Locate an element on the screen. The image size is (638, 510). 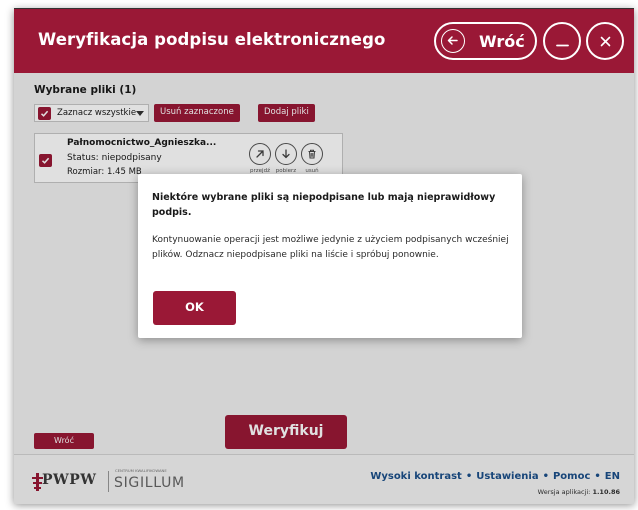
title-bar: Weryfikacja podpisu elektronicznego Wróć is located at coordinates (324, 41).